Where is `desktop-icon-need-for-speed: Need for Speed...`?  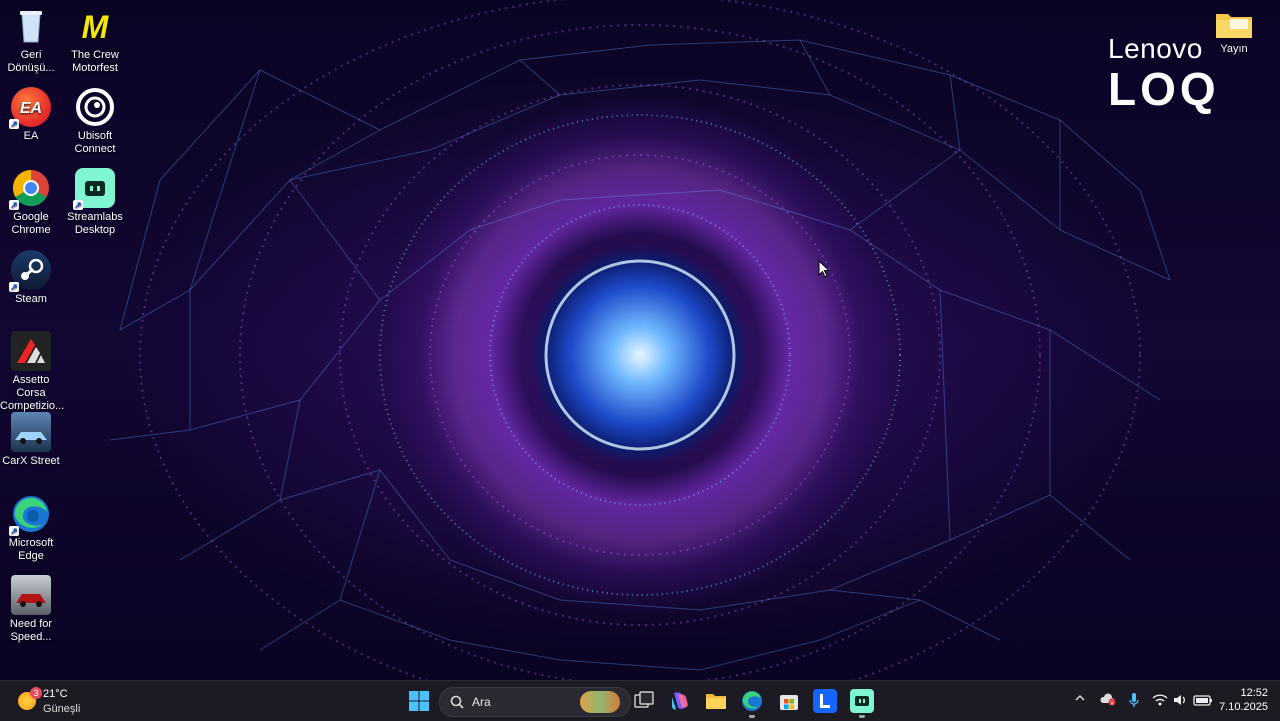 desktop-icon-need-for-speed: Need for Speed... is located at coordinates (31, 609).